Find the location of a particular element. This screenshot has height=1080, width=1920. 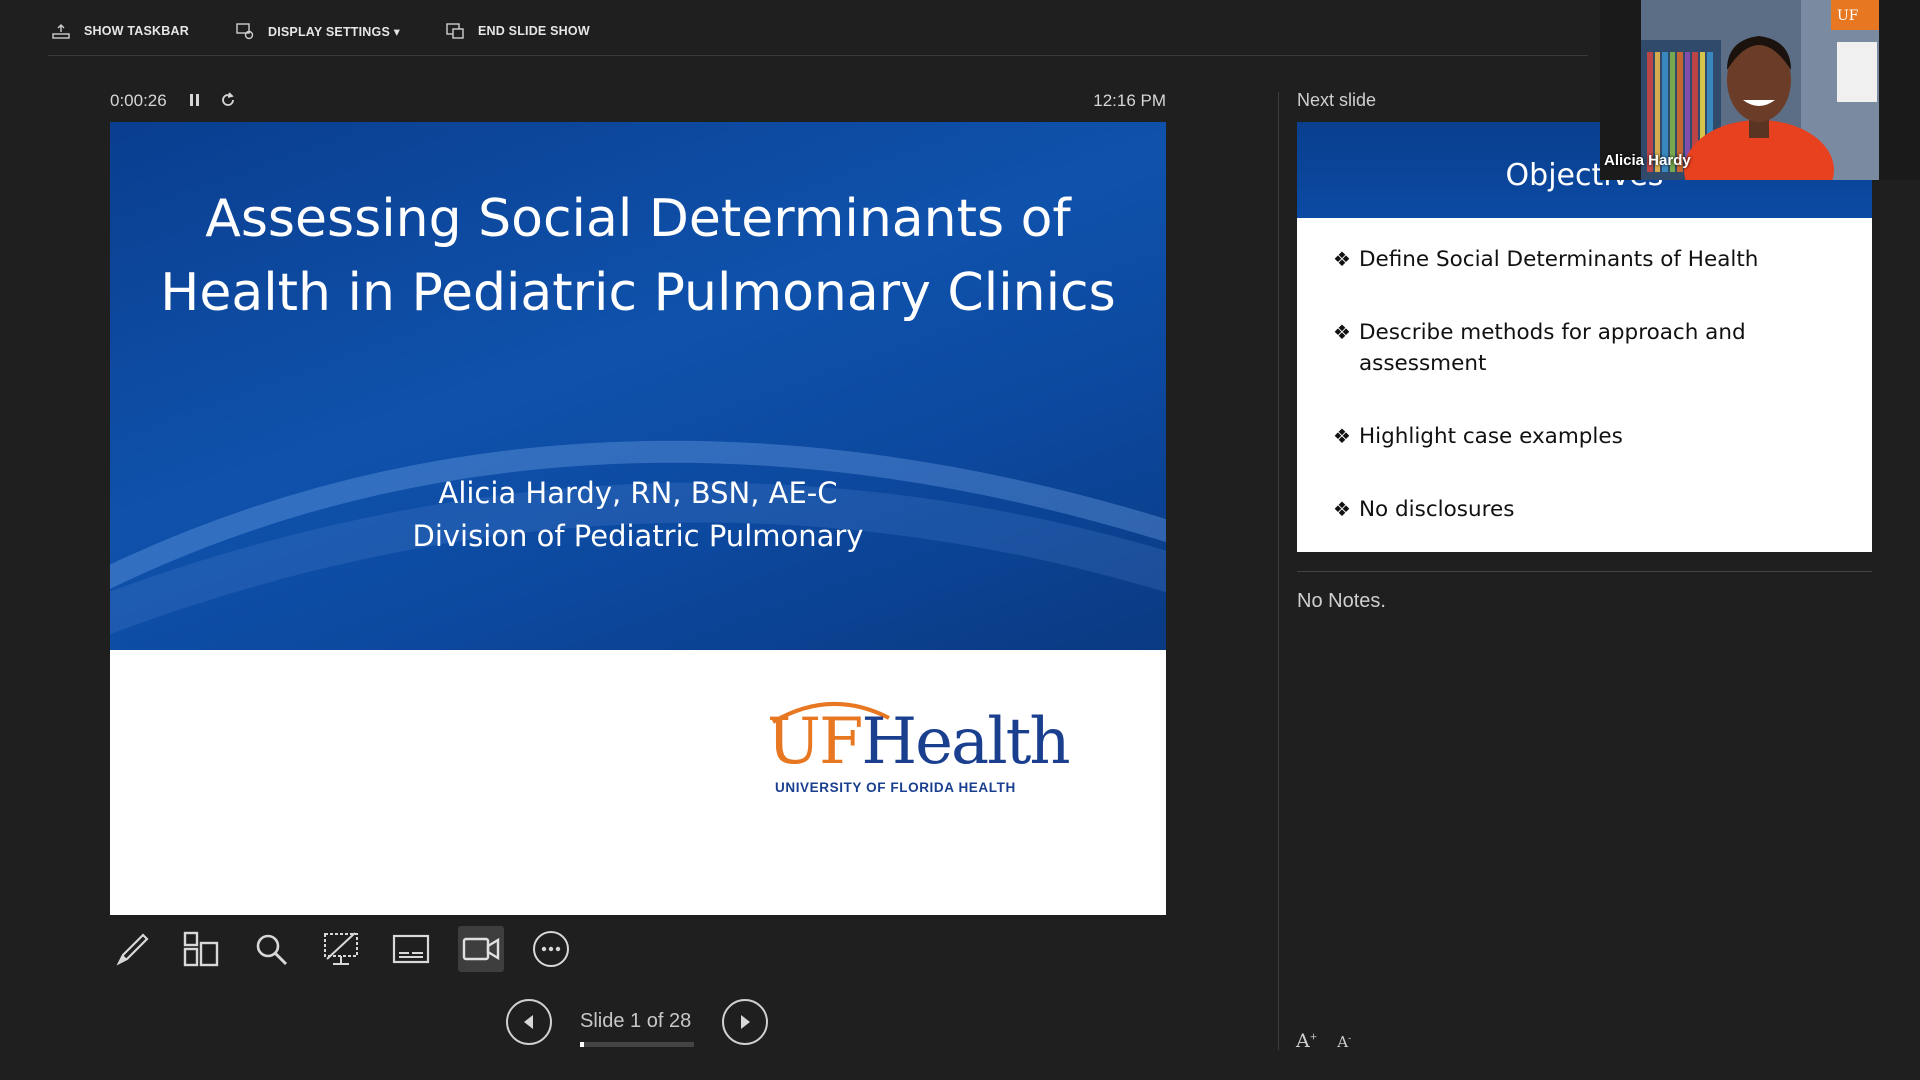

display-settings-label: DISPLAY SETTINGS ▾ is located at coordinates (334, 31).